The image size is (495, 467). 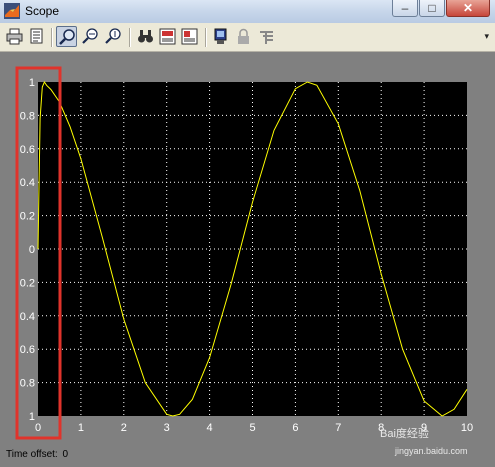 What do you see at coordinates (65, 454) in the screenshot?
I see `time-offset-value: 0` at bounding box center [65, 454].